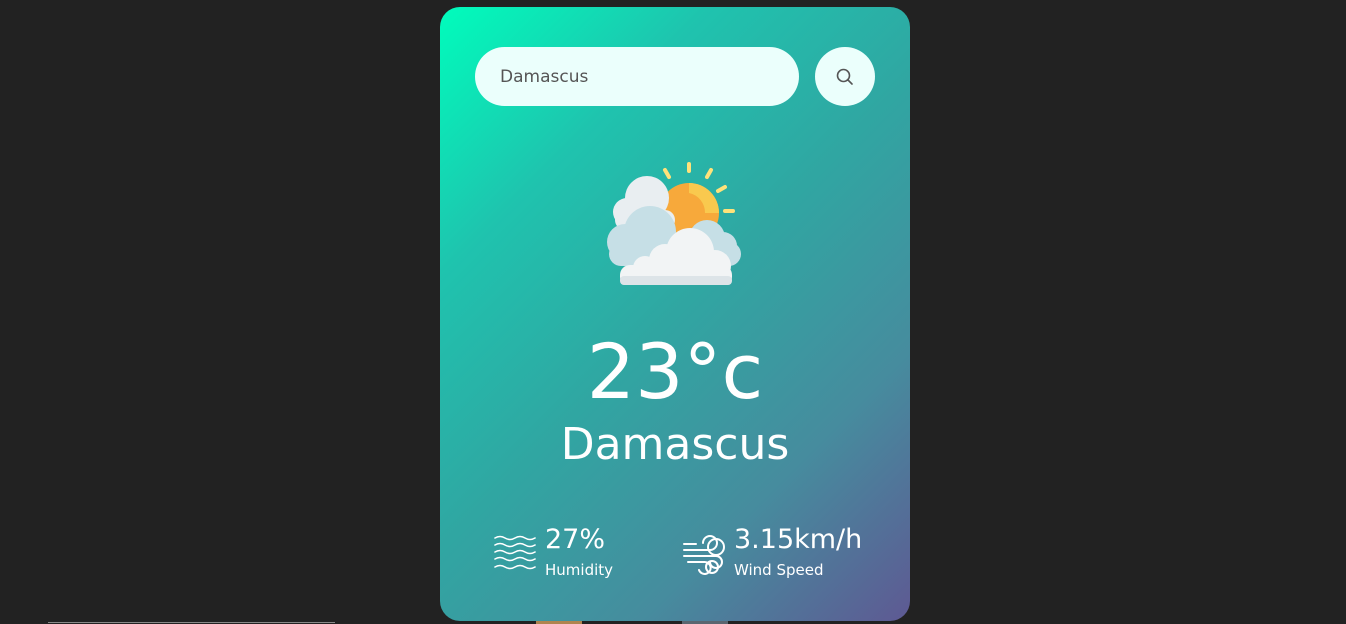 The height and width of the screenshot is (624, 1346). Describe the element at coordinates (637, 76) in the screenshot. I see `search-input` at that location.